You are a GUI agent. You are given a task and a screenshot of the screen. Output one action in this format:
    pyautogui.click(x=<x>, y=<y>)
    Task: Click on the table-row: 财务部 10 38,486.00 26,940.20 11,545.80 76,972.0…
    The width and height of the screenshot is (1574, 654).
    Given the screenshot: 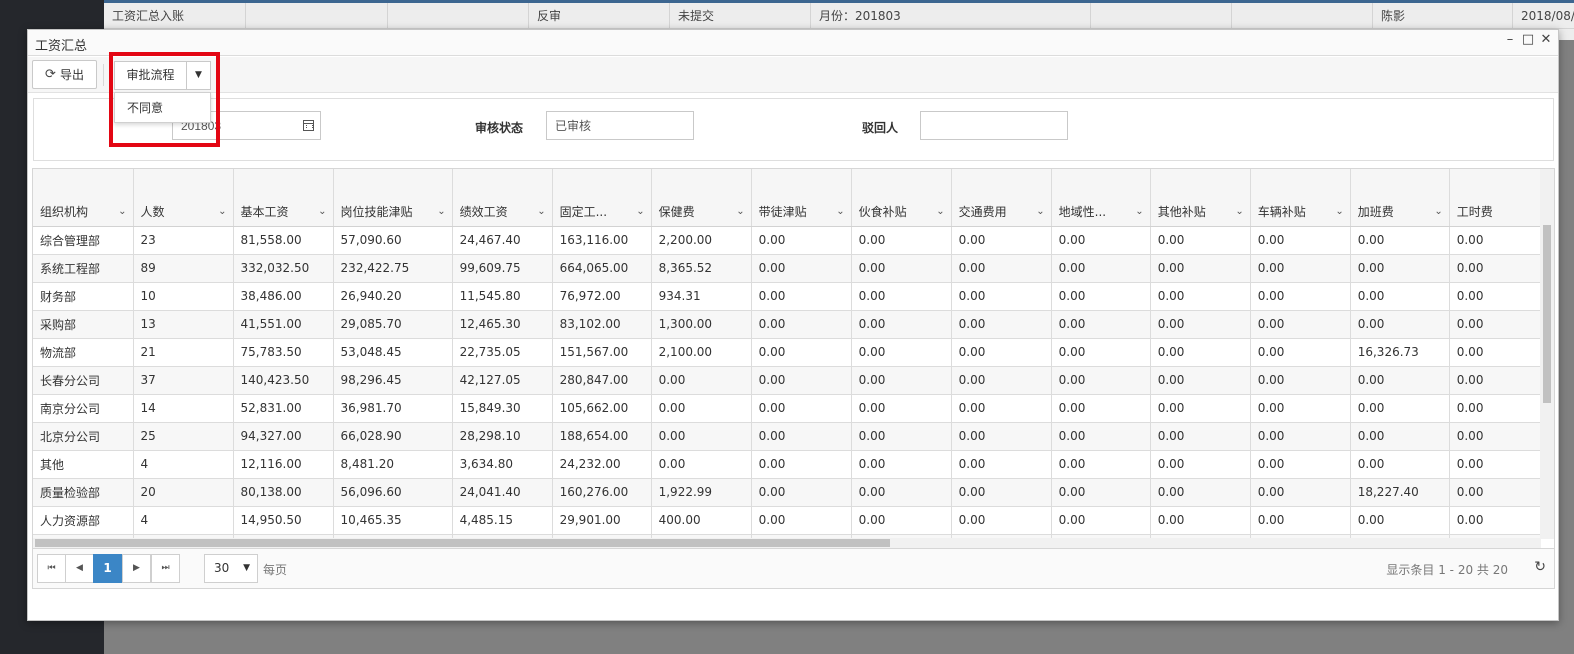 What is the action you would take?
    pyautogui.click(x=787, y=296)
    